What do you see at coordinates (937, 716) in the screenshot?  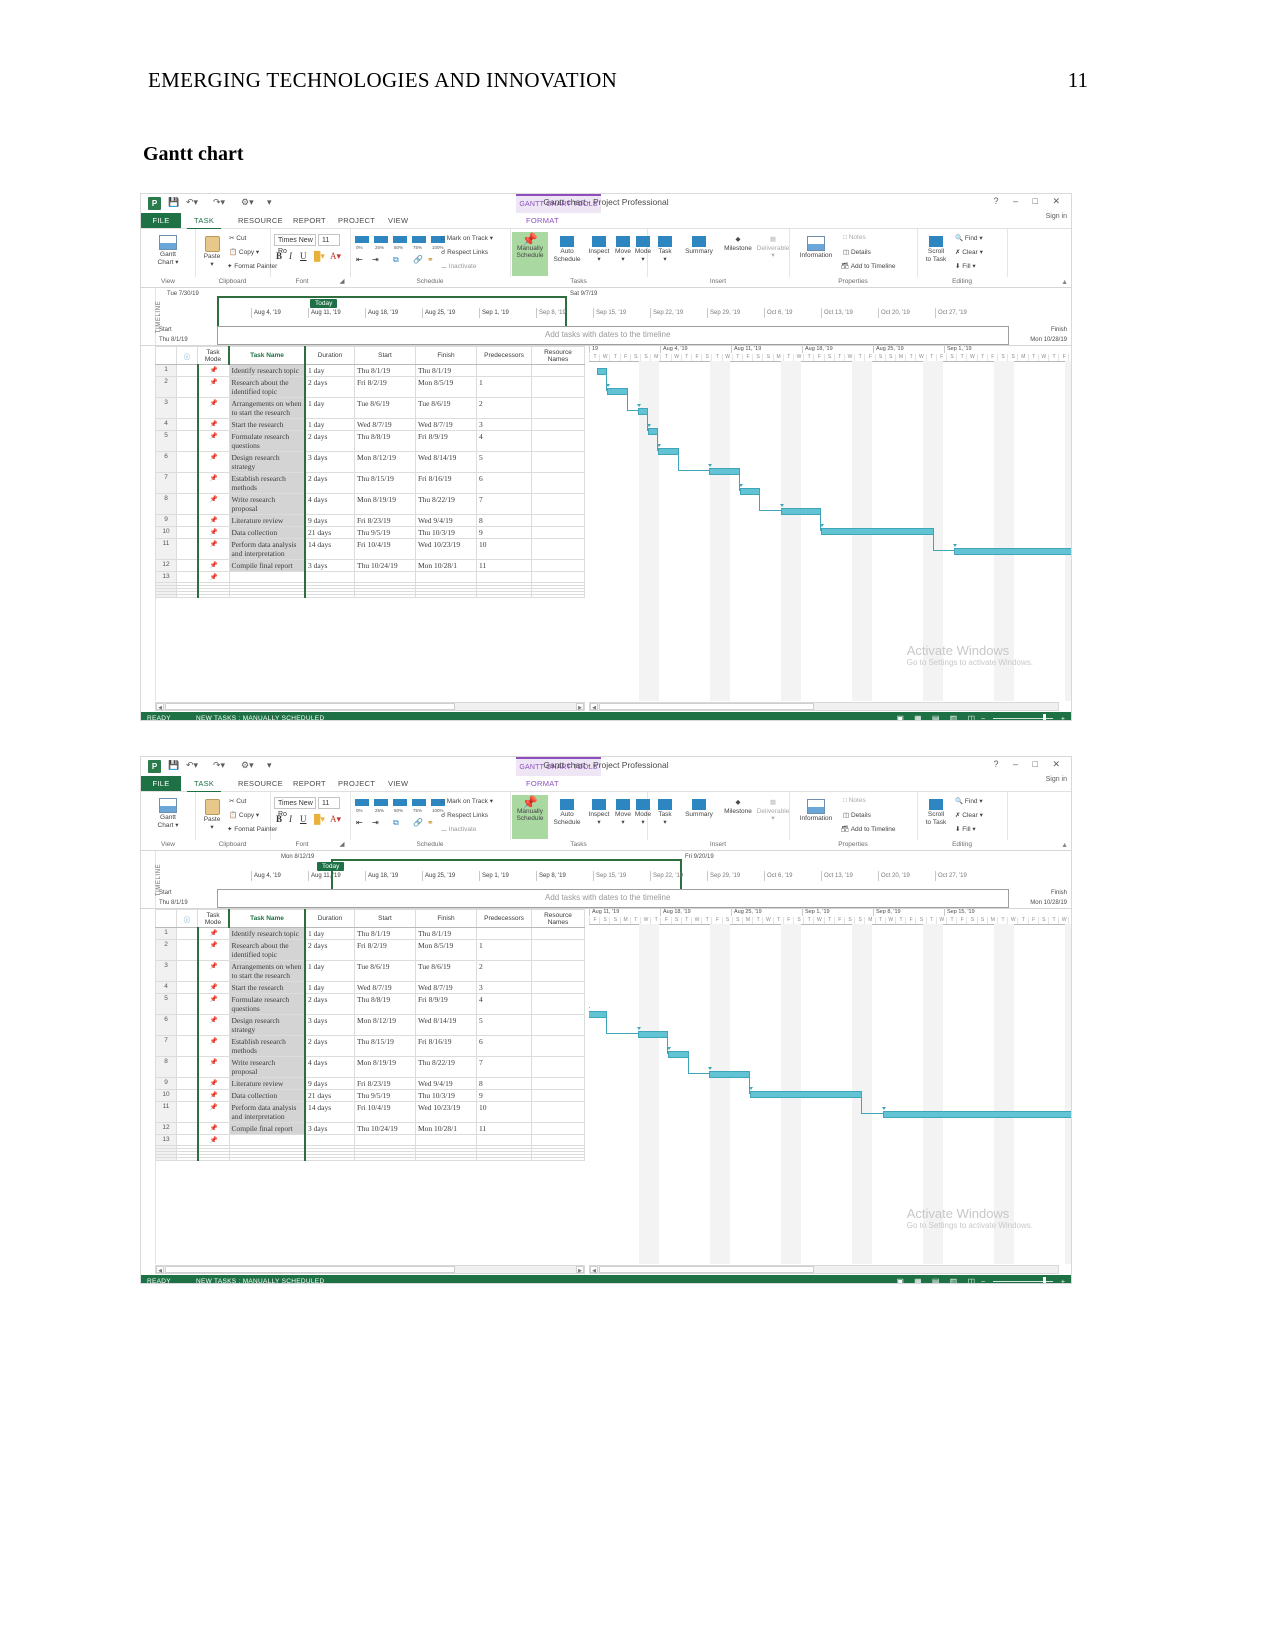 I see `view-shortcut-buttons: ▣ ▦ ▤ ▥ ◫` at bounding box center [937, 716].